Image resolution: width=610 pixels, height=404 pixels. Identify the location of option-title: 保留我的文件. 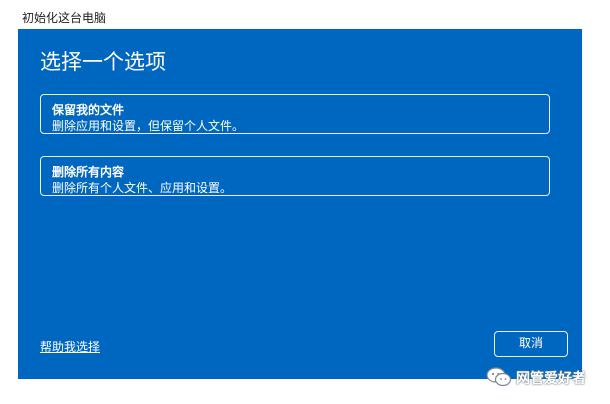
(88, 110).